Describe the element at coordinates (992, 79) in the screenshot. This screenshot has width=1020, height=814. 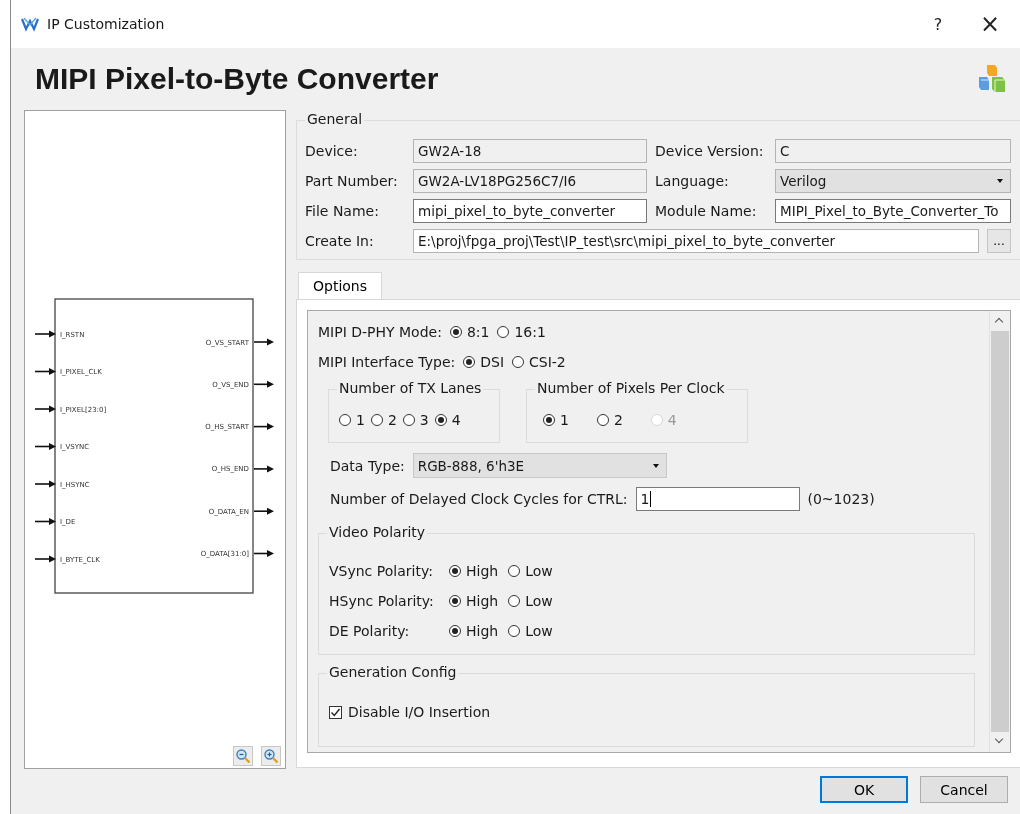
I see `cubes-icon` at that location.